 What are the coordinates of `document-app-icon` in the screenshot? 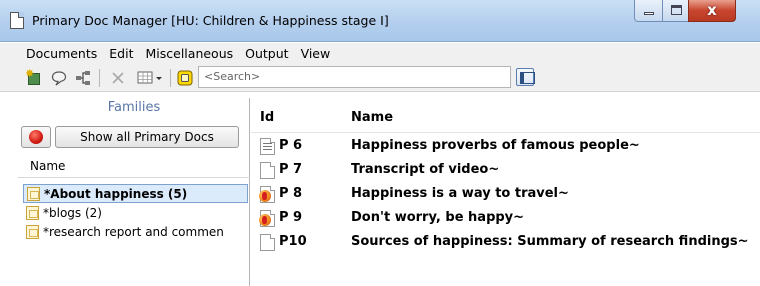 It's located at (17, 20).